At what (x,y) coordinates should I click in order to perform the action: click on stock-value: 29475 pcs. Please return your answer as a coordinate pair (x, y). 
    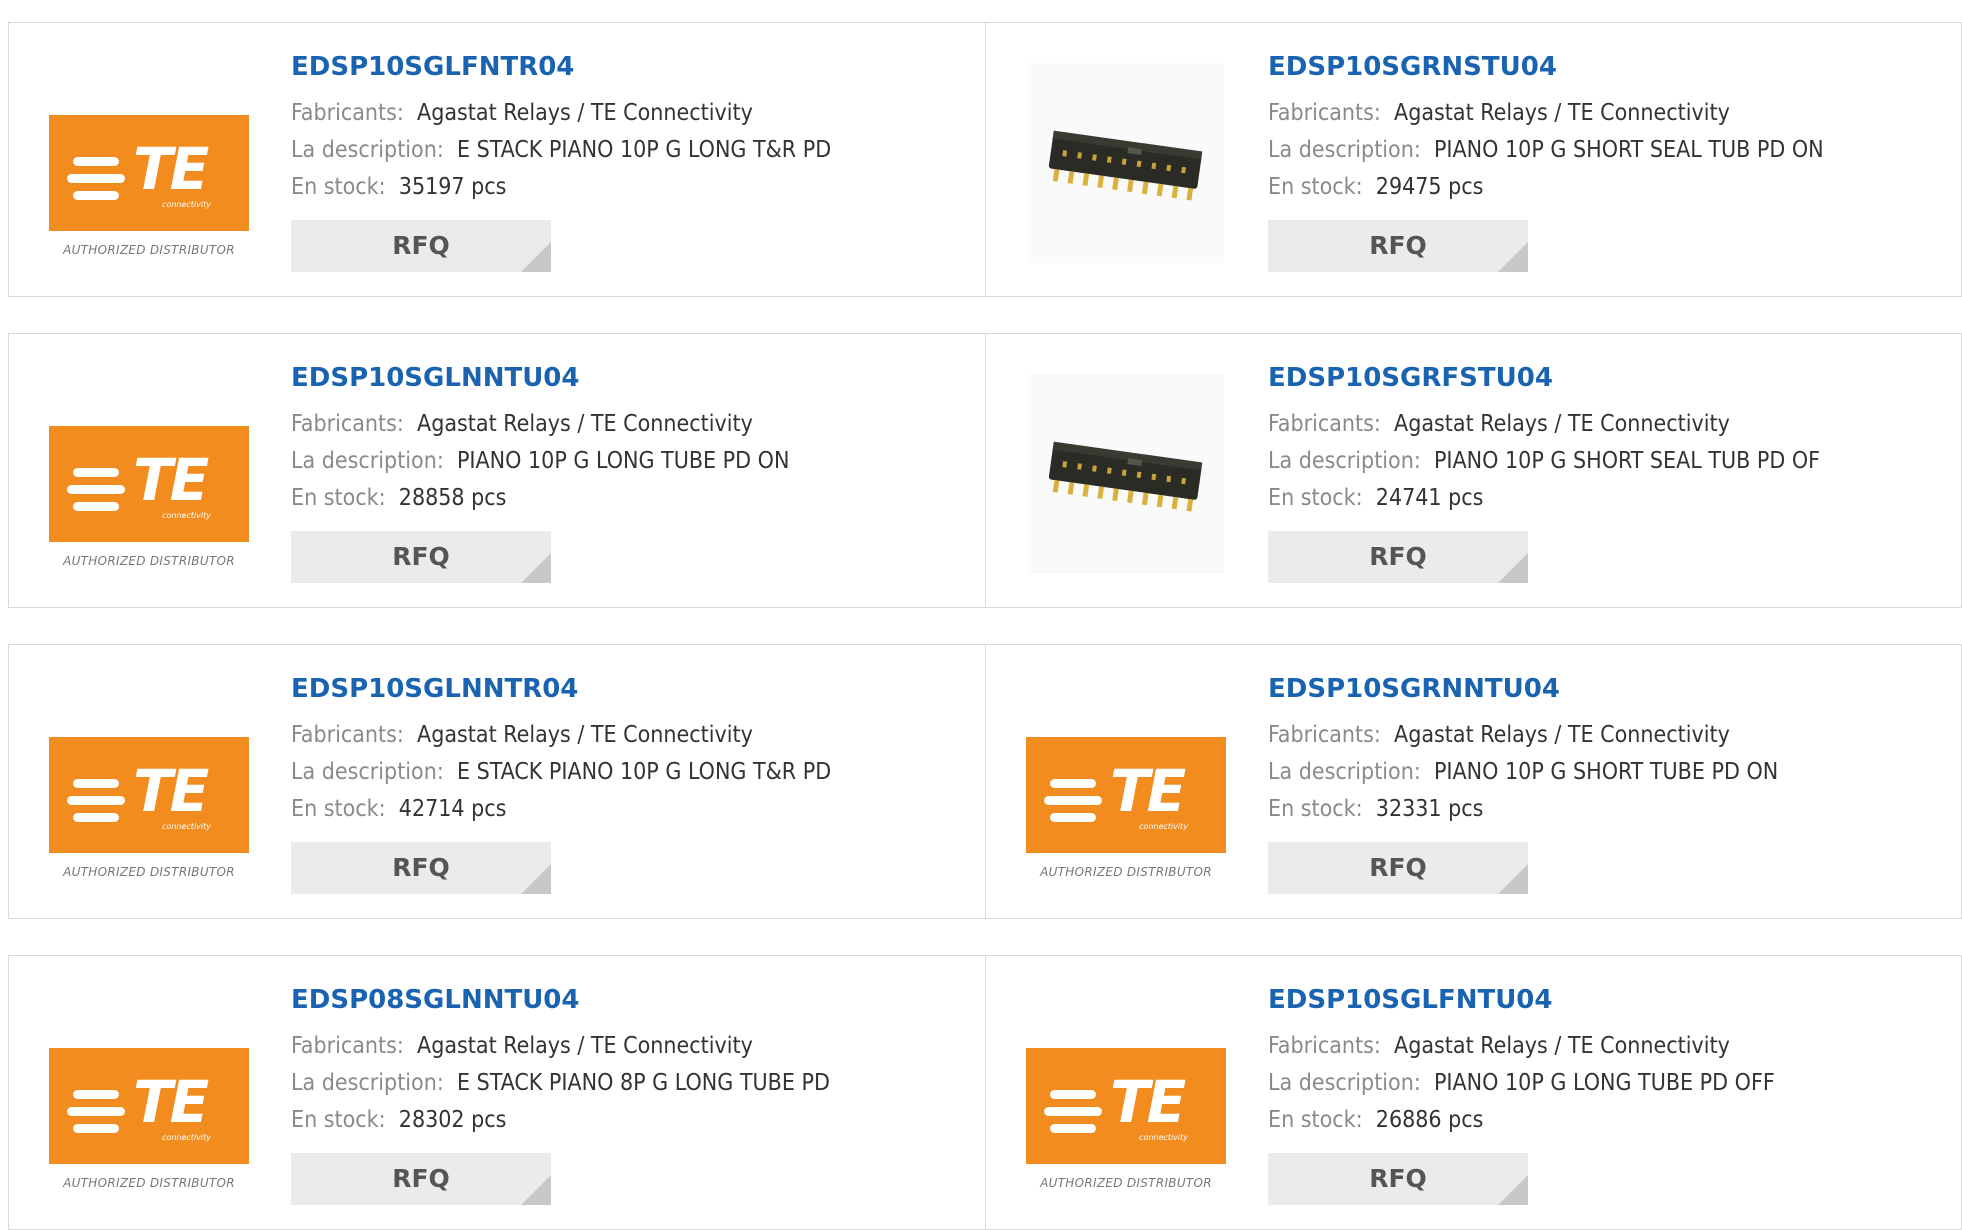
    Looking at the image, I should click on (1429, 187).